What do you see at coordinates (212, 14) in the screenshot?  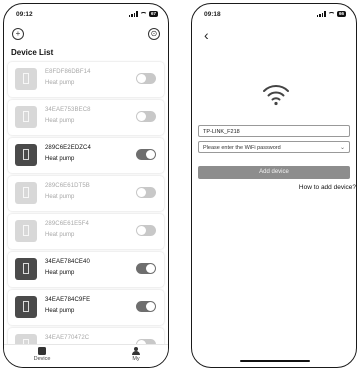 I see `status-time: 09:18` at bounding box center [212, 14].